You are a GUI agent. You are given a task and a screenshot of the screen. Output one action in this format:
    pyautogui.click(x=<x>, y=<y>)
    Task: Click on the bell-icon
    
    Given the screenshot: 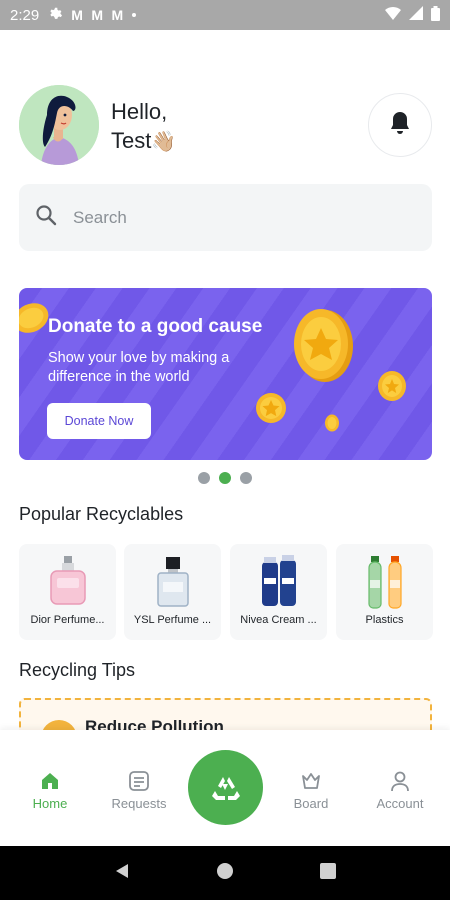 What is the action you would take?
    pyautogui.click(x=400, y=125)
    